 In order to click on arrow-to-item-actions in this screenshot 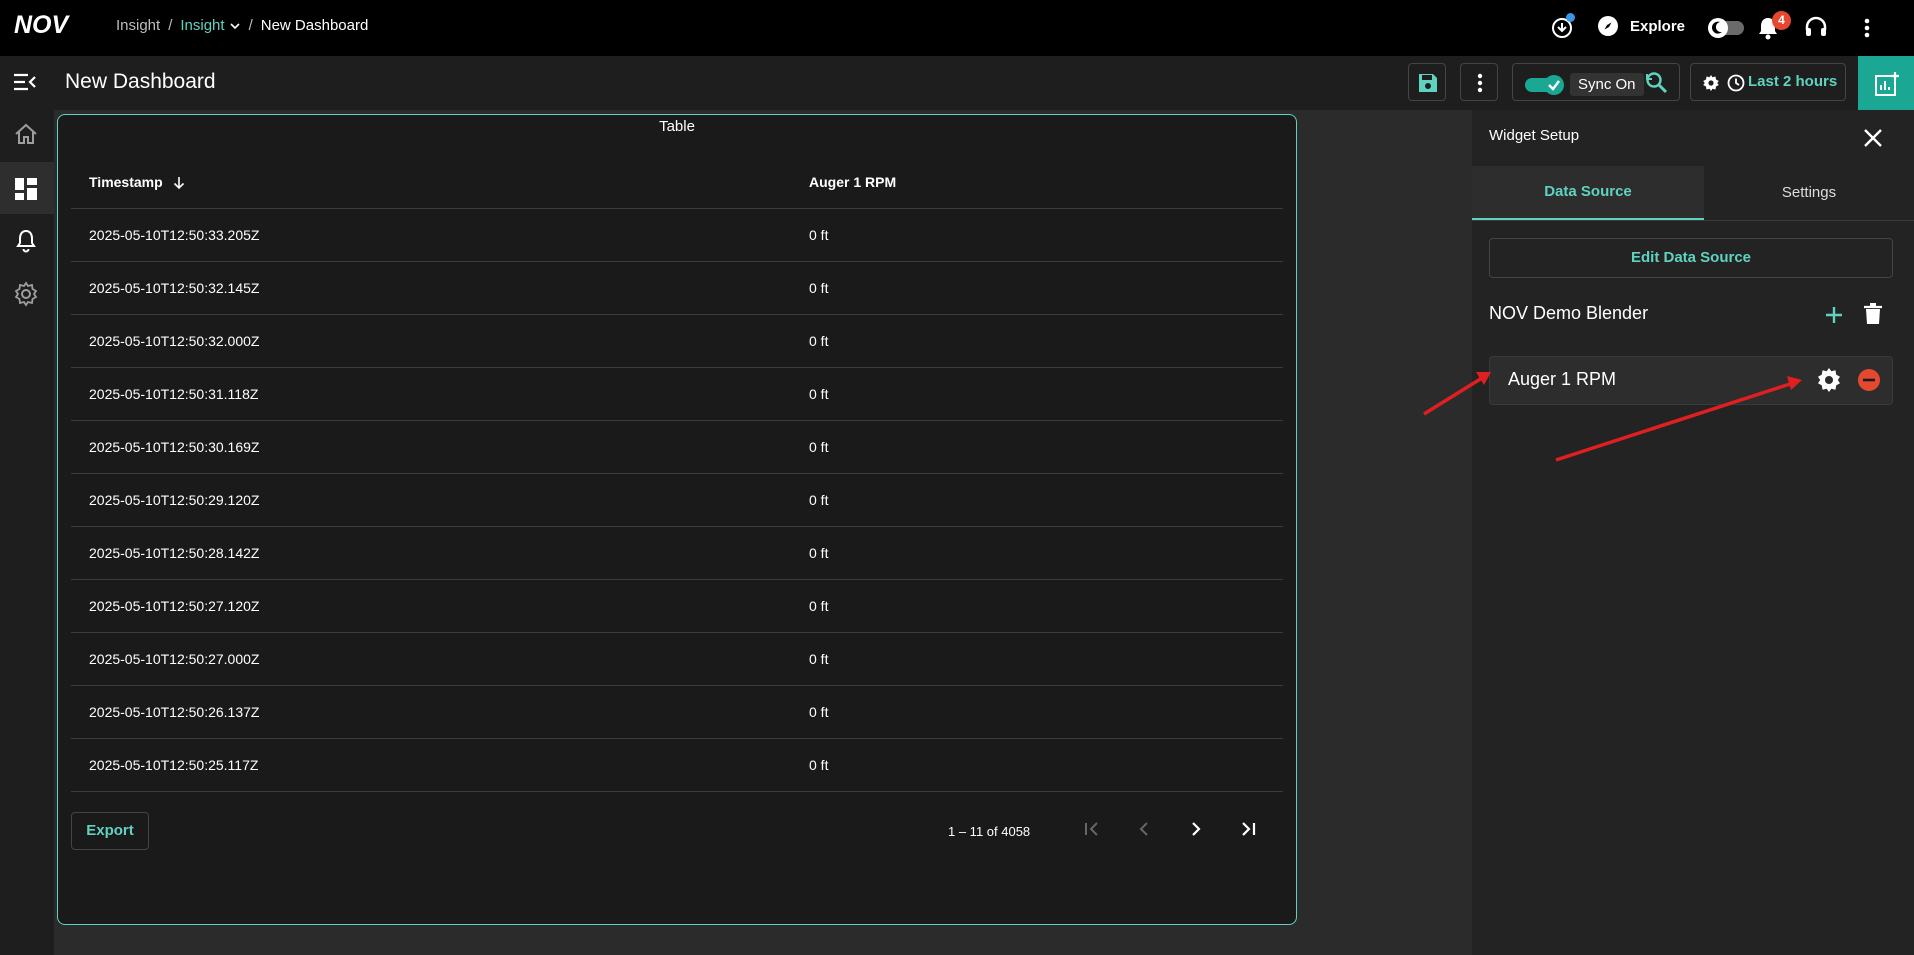, I will do `click(1678, 419)`.